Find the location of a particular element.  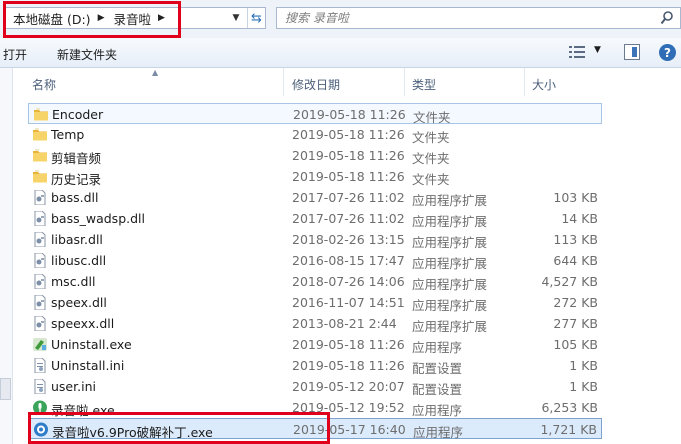

file-modified: 2013-08-21 2:44 is located at coordinates (344, 323).